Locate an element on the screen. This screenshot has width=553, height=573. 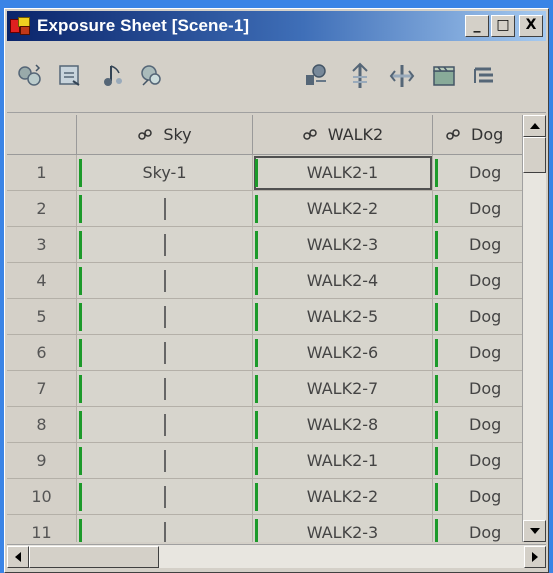
cell-value: WALK2-1 is located at coordinates (342, 172).